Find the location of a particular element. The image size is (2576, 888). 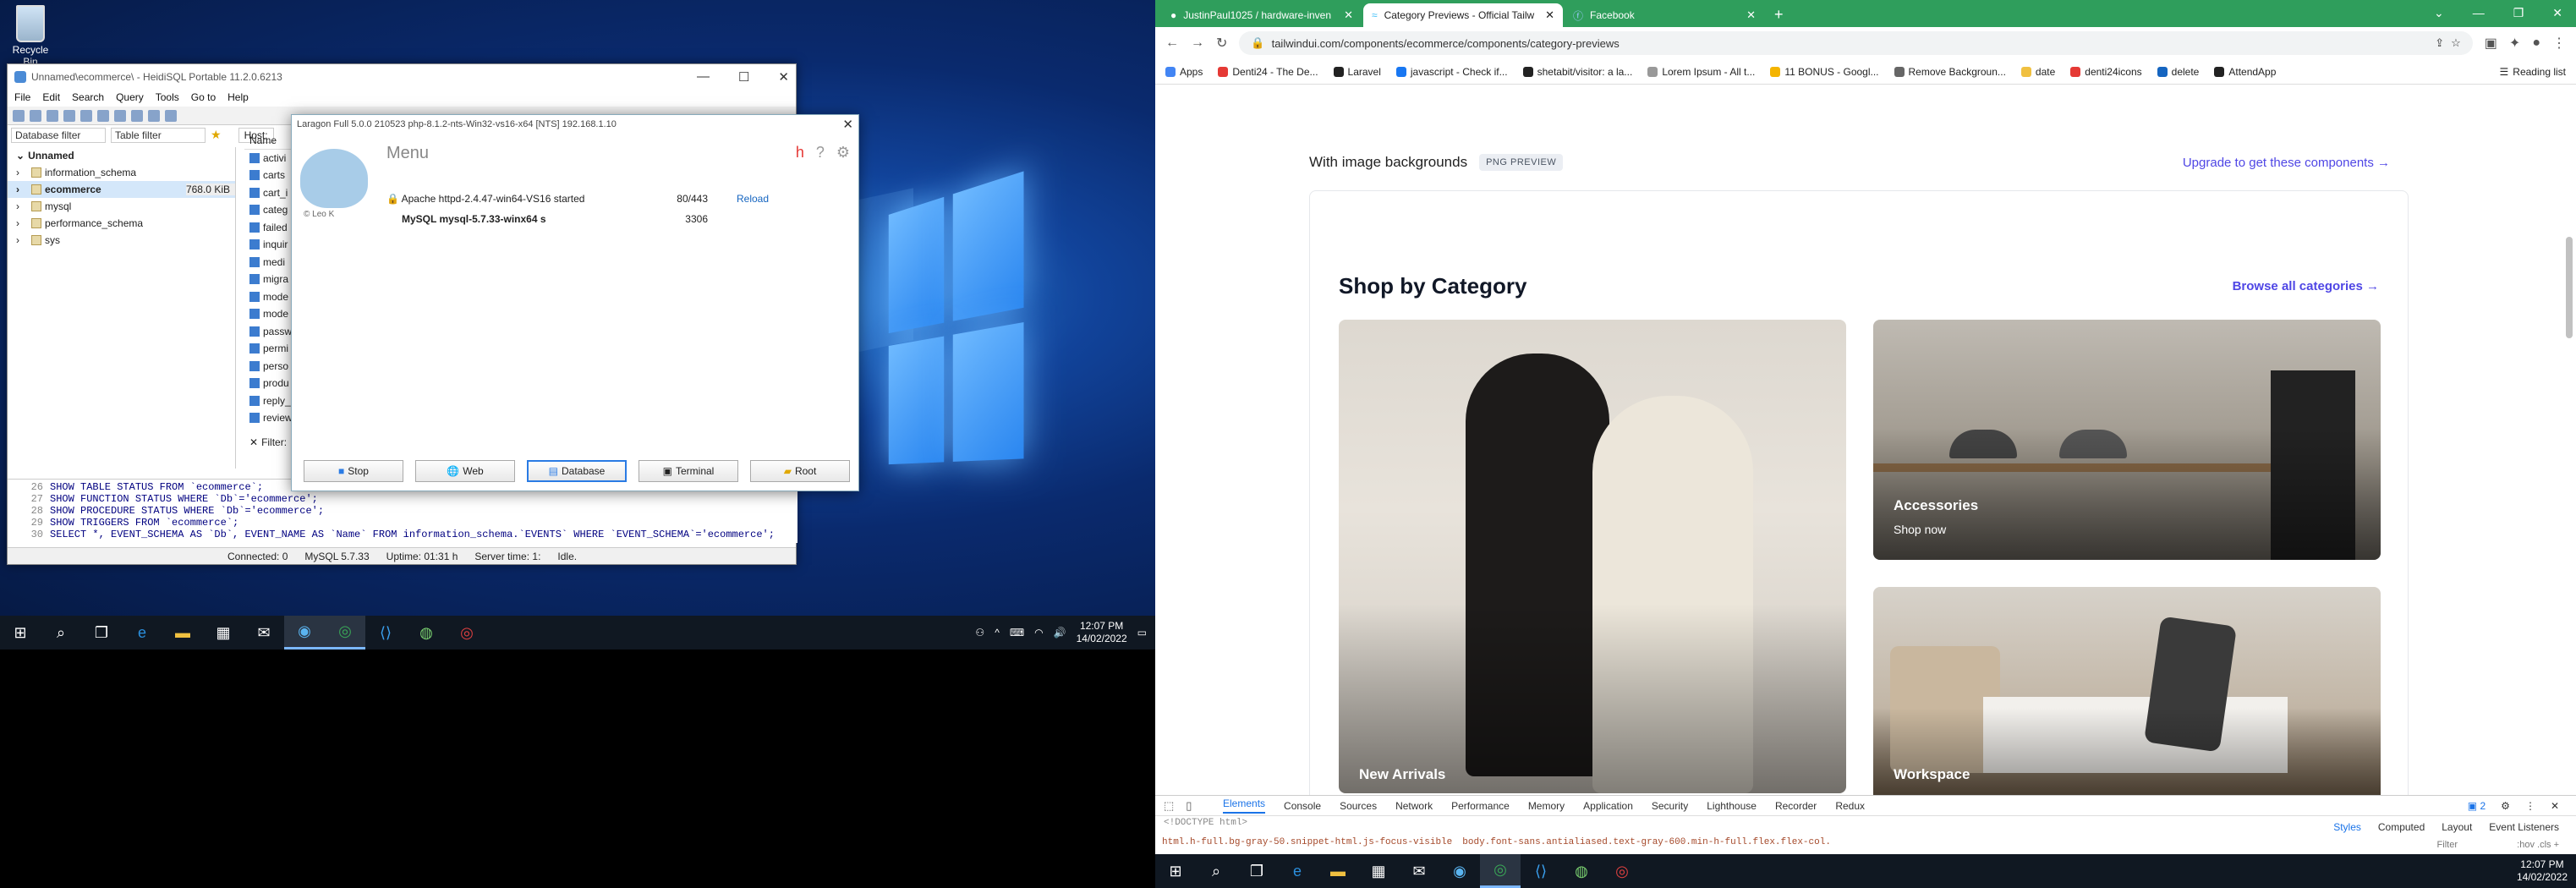

devtools-tab-security: Security is located at coordinates (1670, 806).